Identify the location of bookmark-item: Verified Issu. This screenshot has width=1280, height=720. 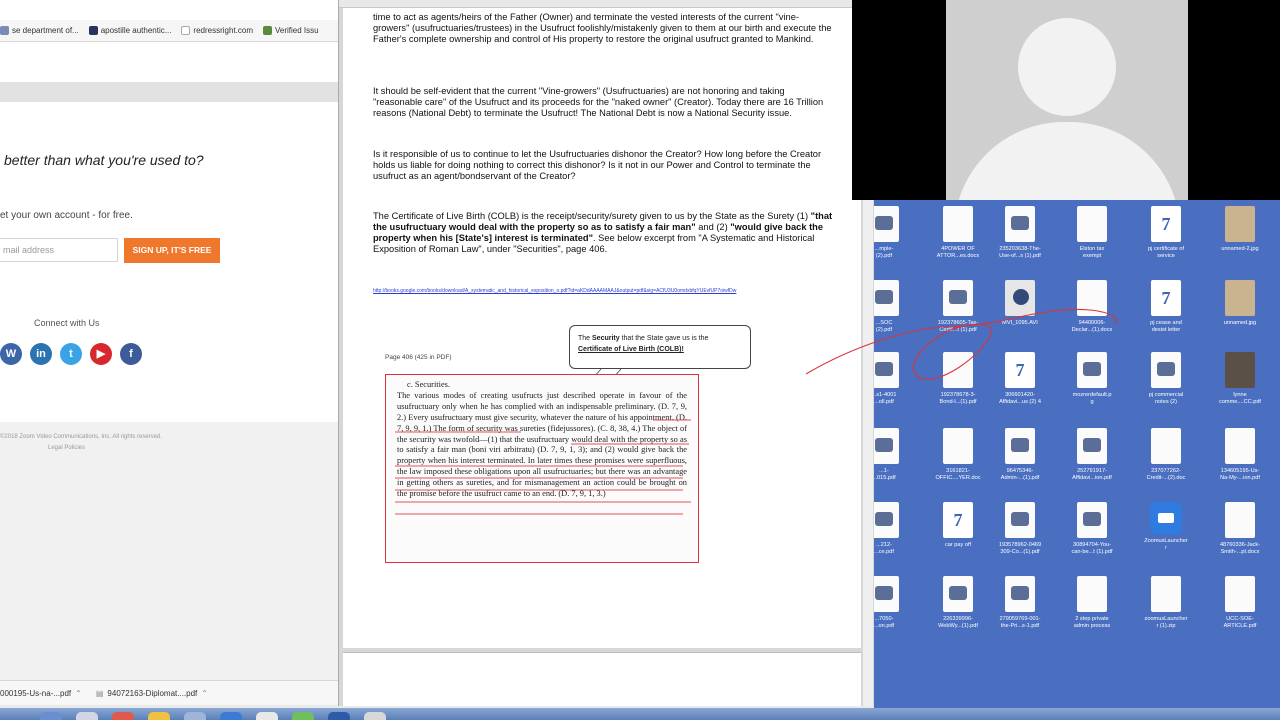
(291, 30).